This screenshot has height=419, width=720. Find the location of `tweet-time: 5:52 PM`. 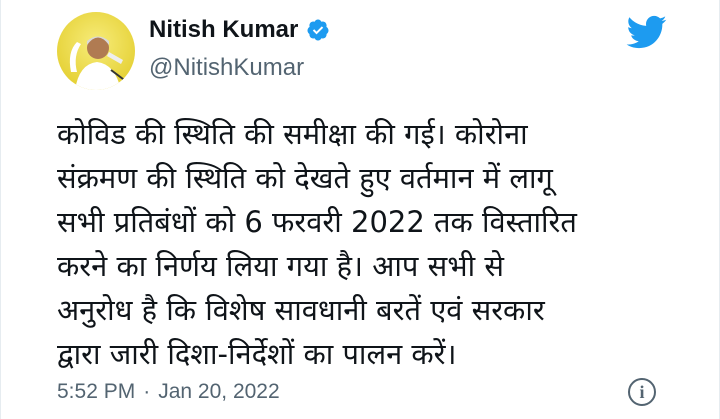

tweet-time: 5:52 PM is located at coordinates (96, 392).